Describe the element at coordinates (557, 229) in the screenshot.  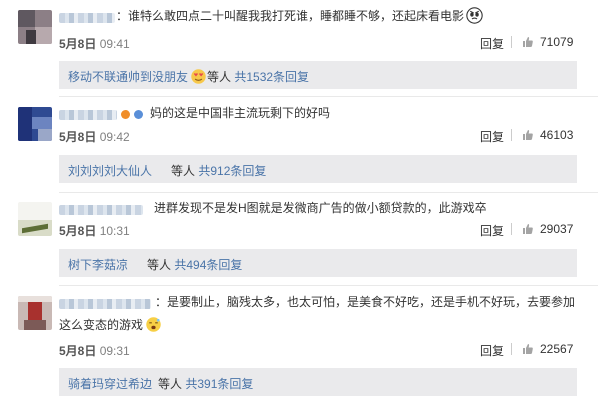
I see `like-count: 29037` at that location.